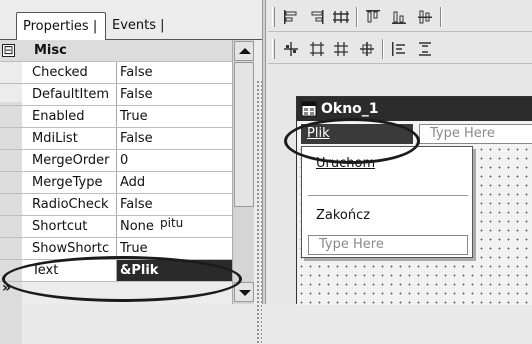  What do you see at coordinates (341, 49) in the screenshot?
I see `space-decrease-icon` at bounding box center [341, 49].